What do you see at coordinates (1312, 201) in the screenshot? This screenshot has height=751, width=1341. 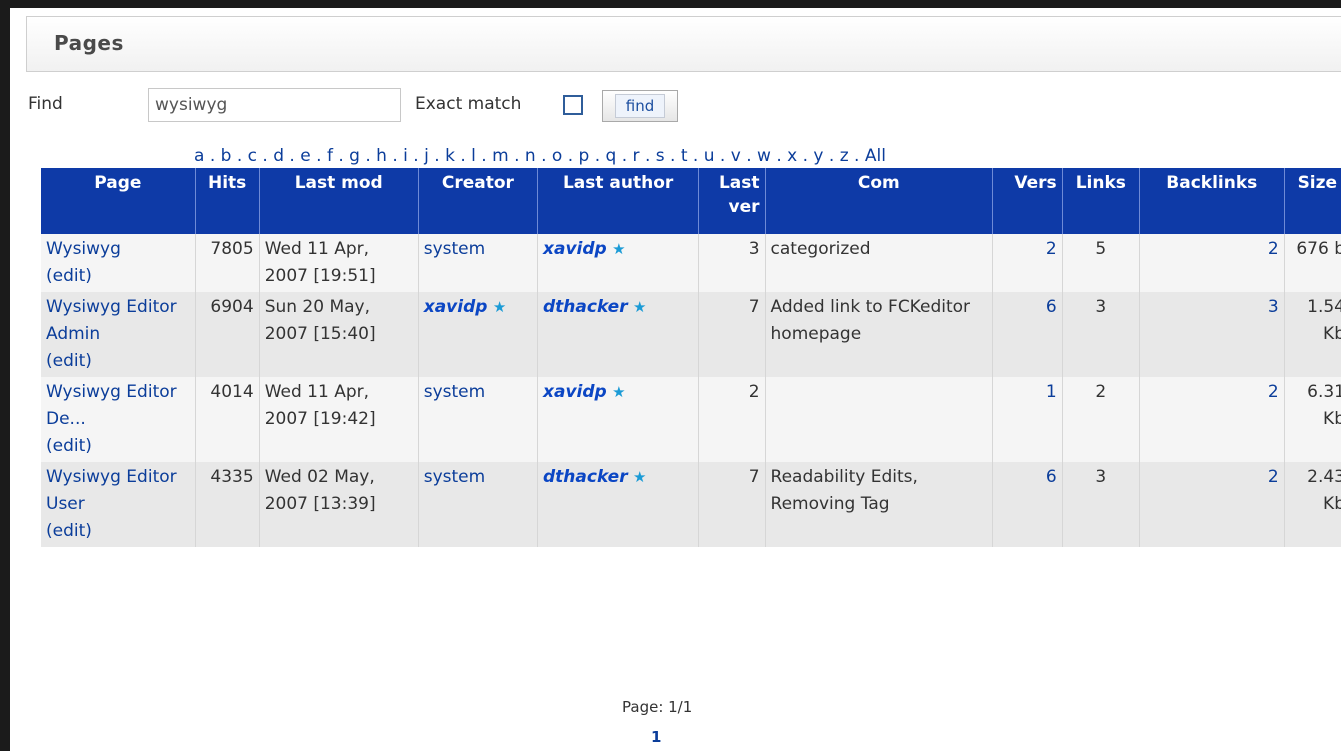 I see `col-size: Size` at bounding box center [1312, 201].